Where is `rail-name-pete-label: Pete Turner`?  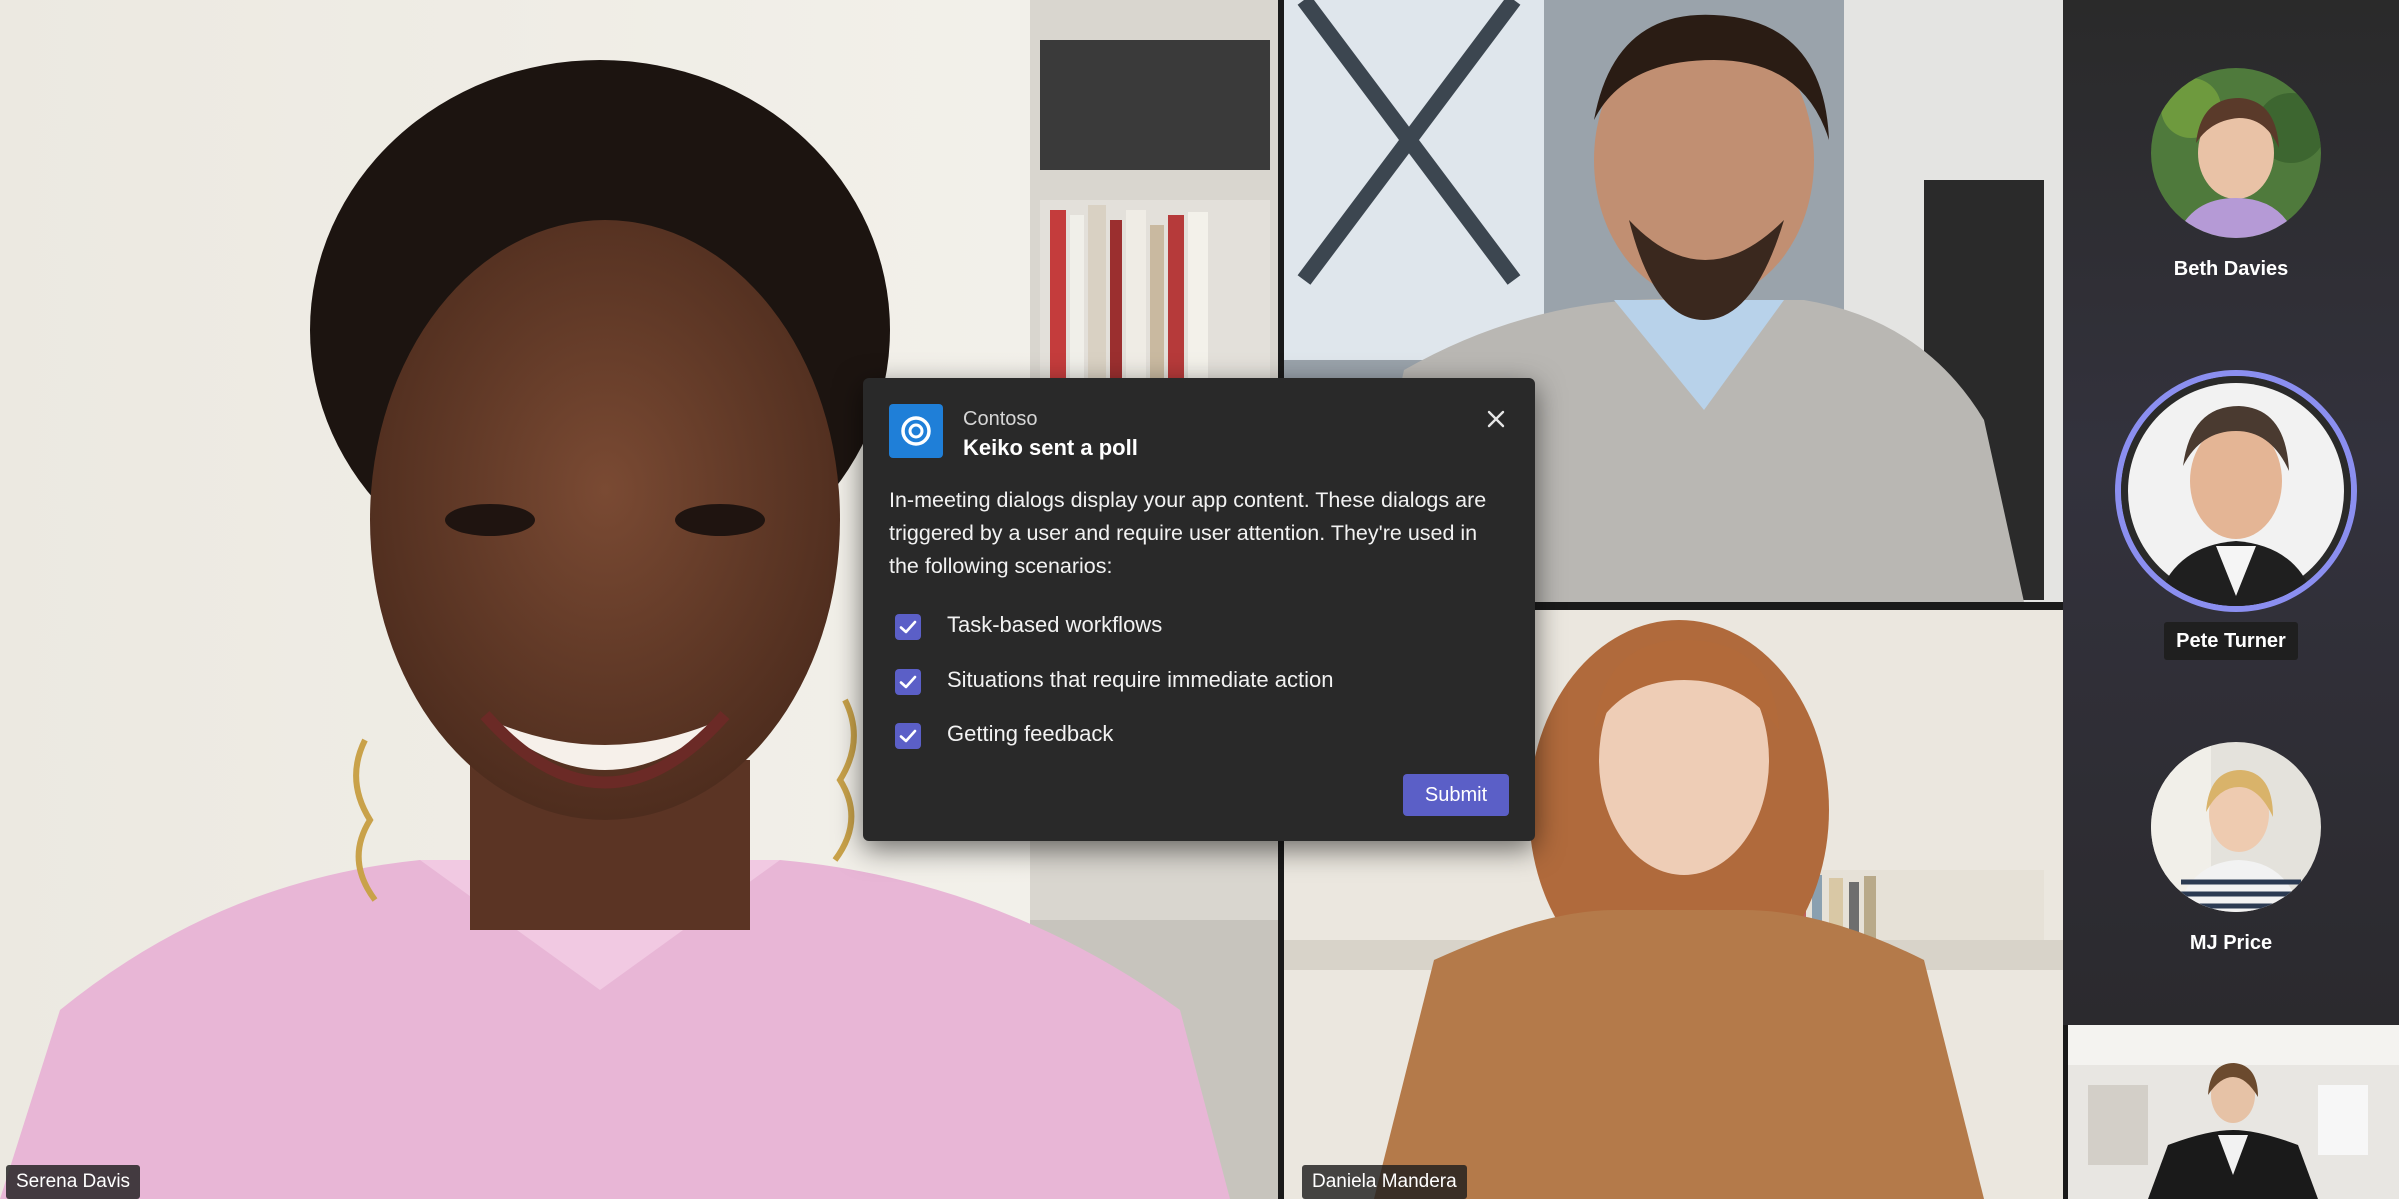
rail-name-pete-label: Pete Turner is located at coordinates (2231, 641).